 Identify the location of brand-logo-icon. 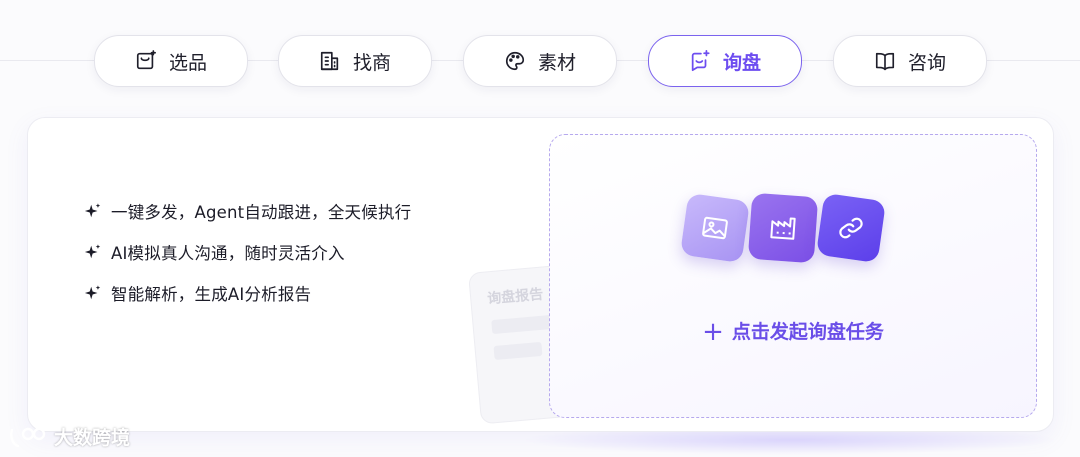
(28, 437).